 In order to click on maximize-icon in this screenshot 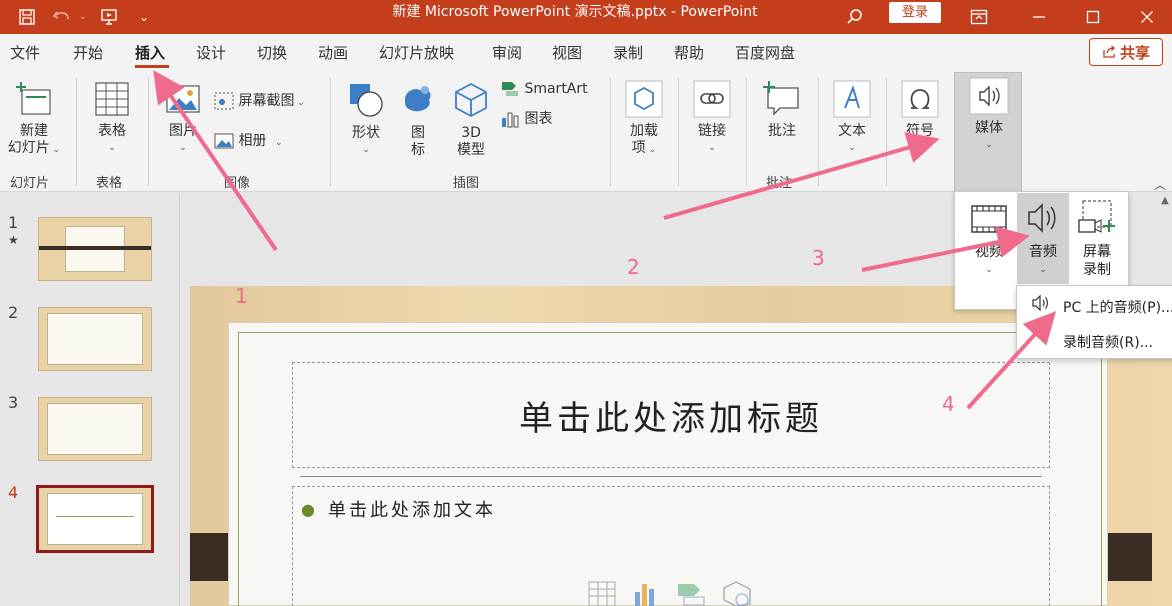, I will do `click(1093, 17)`.